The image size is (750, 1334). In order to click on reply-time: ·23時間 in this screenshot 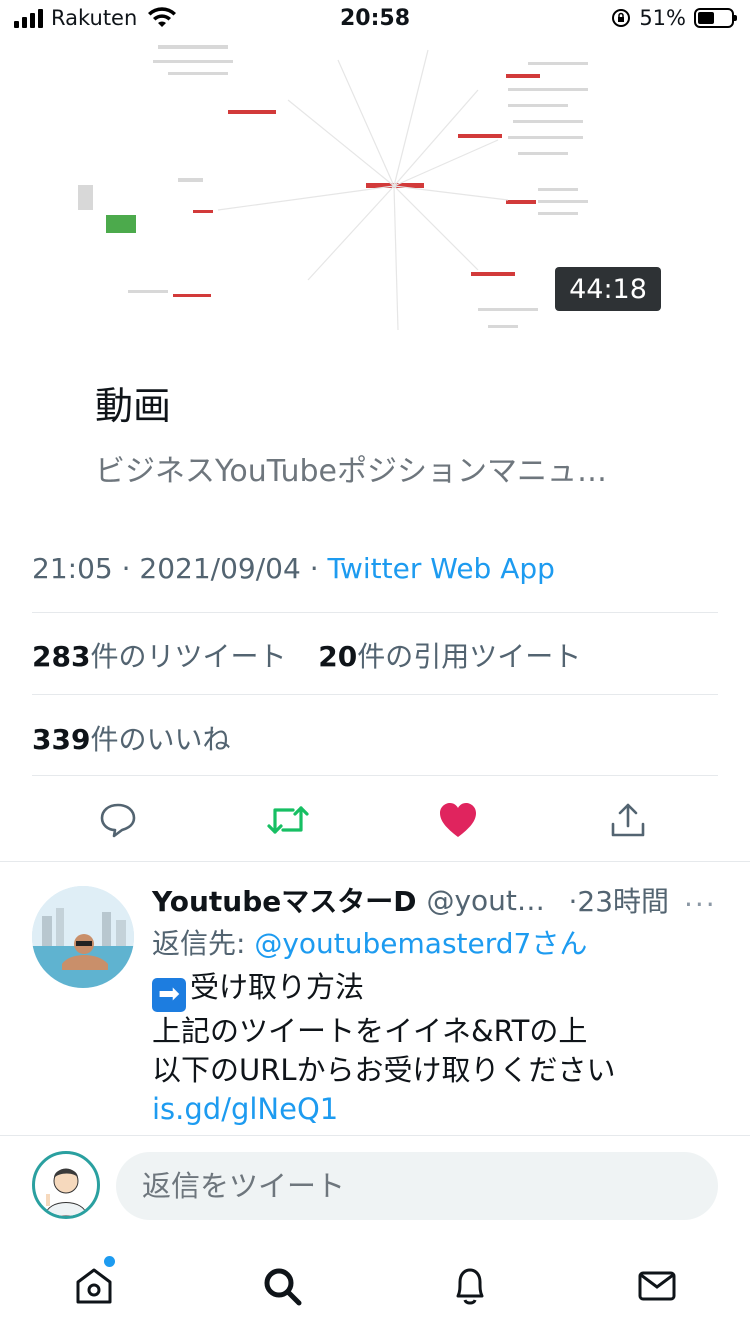, I will do `click(618, 900)`.